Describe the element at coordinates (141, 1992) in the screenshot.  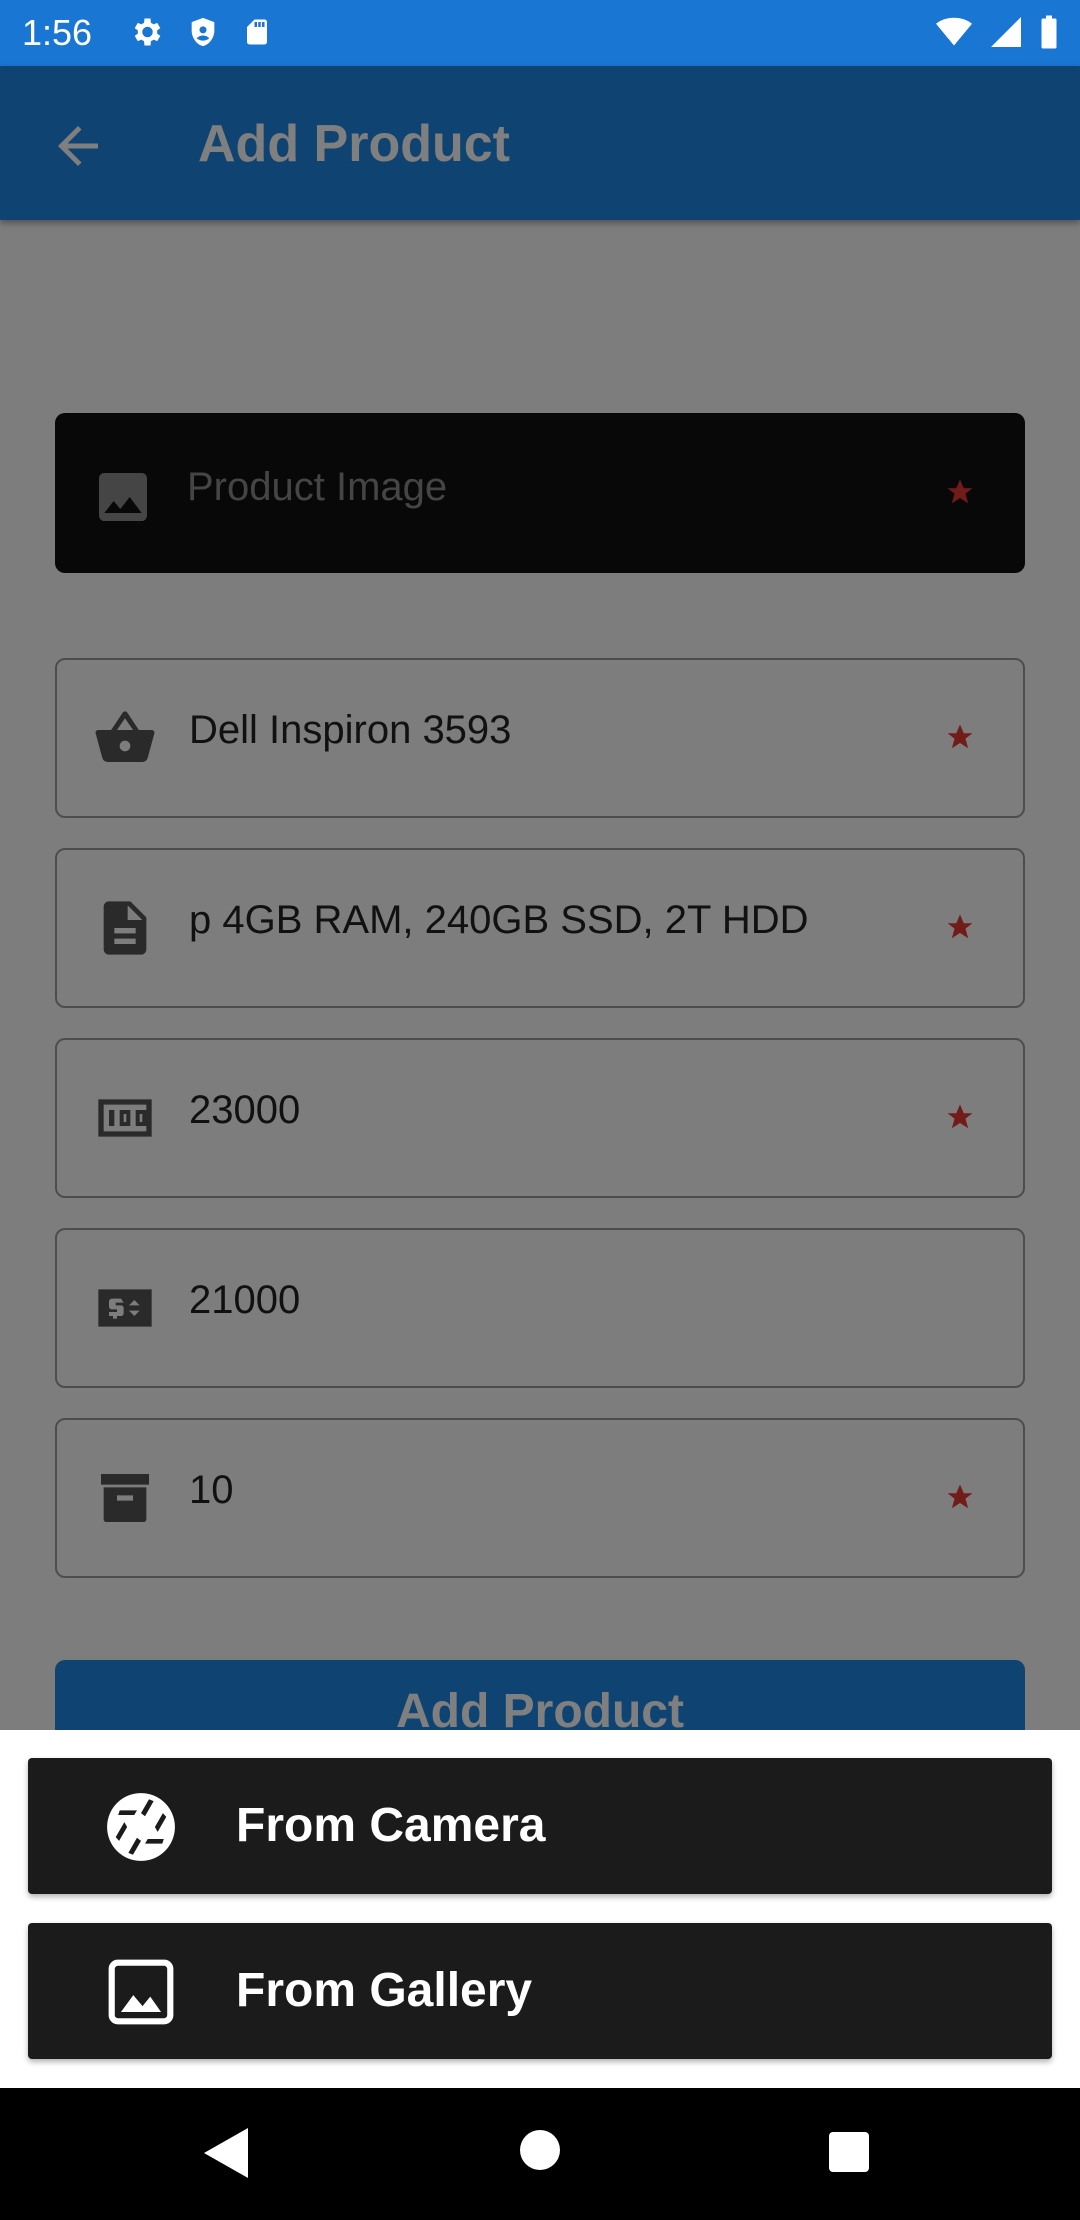
I see `gallery-image-icon` at that location.